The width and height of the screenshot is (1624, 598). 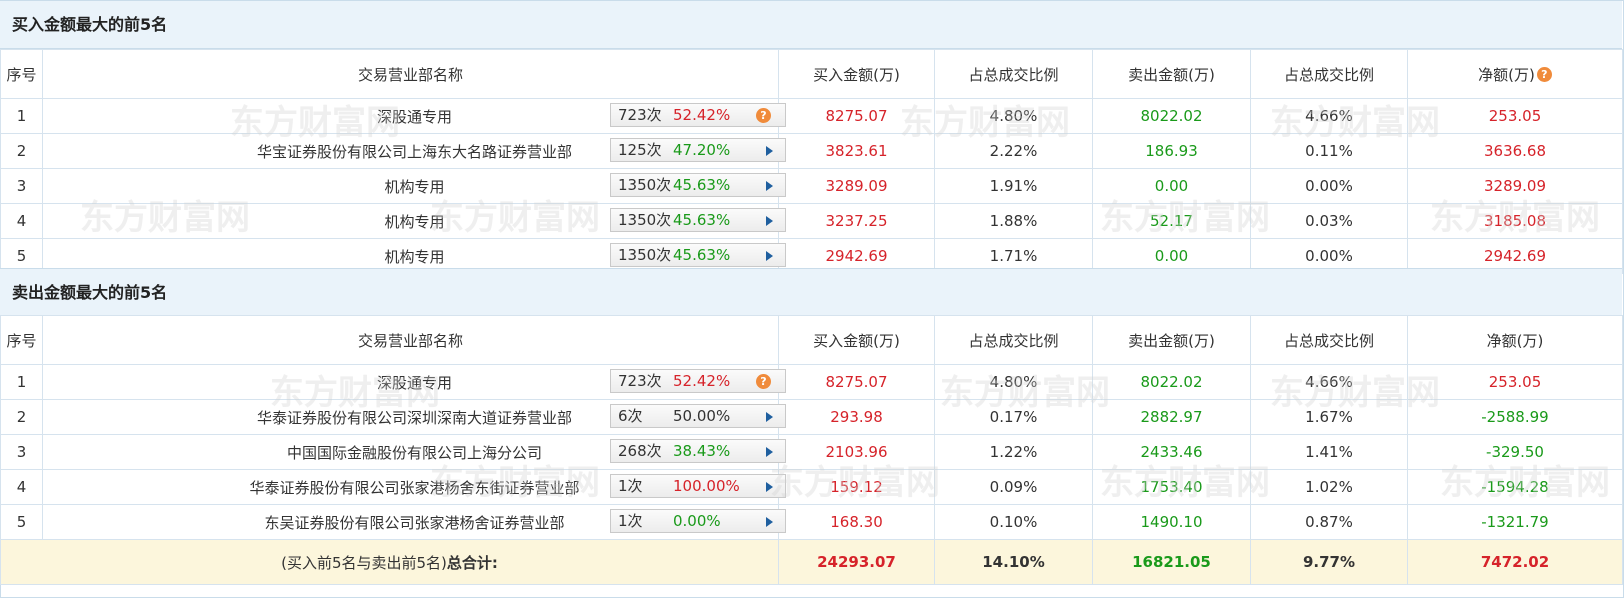 I want to click on branch-name-cell: 机构专用 1350次 45.63%, so click(x=414, y=186).